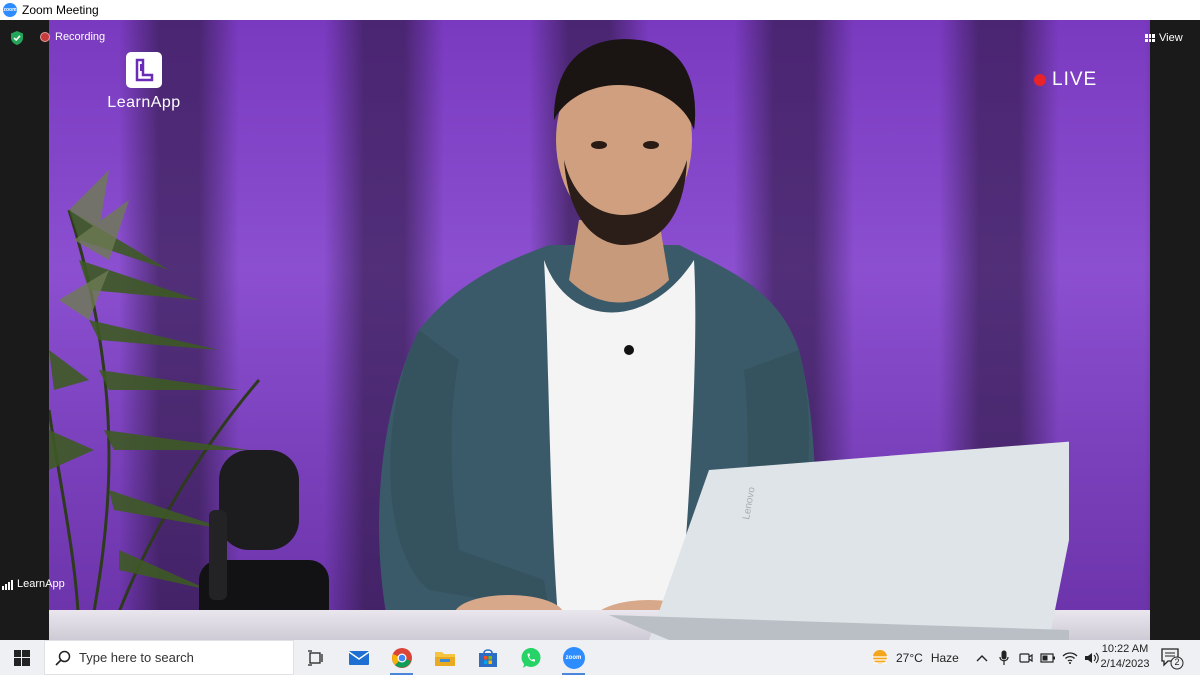 This screenshot has height=675, width=1200. I want to click on signal-strength-icon, so click(8, 585).